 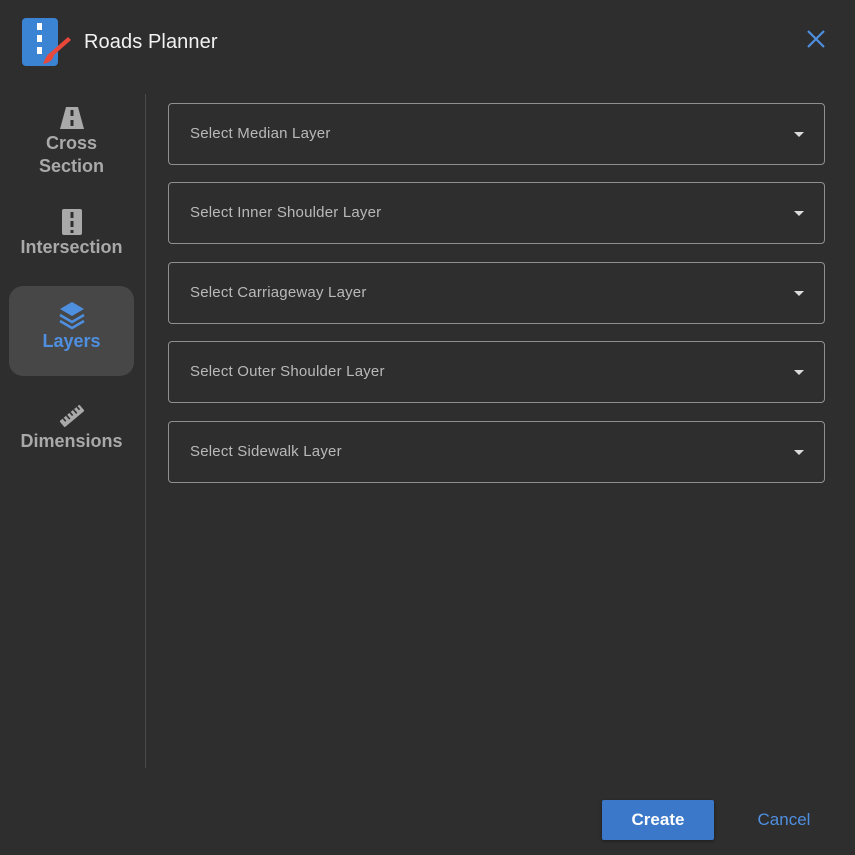 I want to click on sidebar-item-cross-section: Cross Section, so click(x=71, y=142).